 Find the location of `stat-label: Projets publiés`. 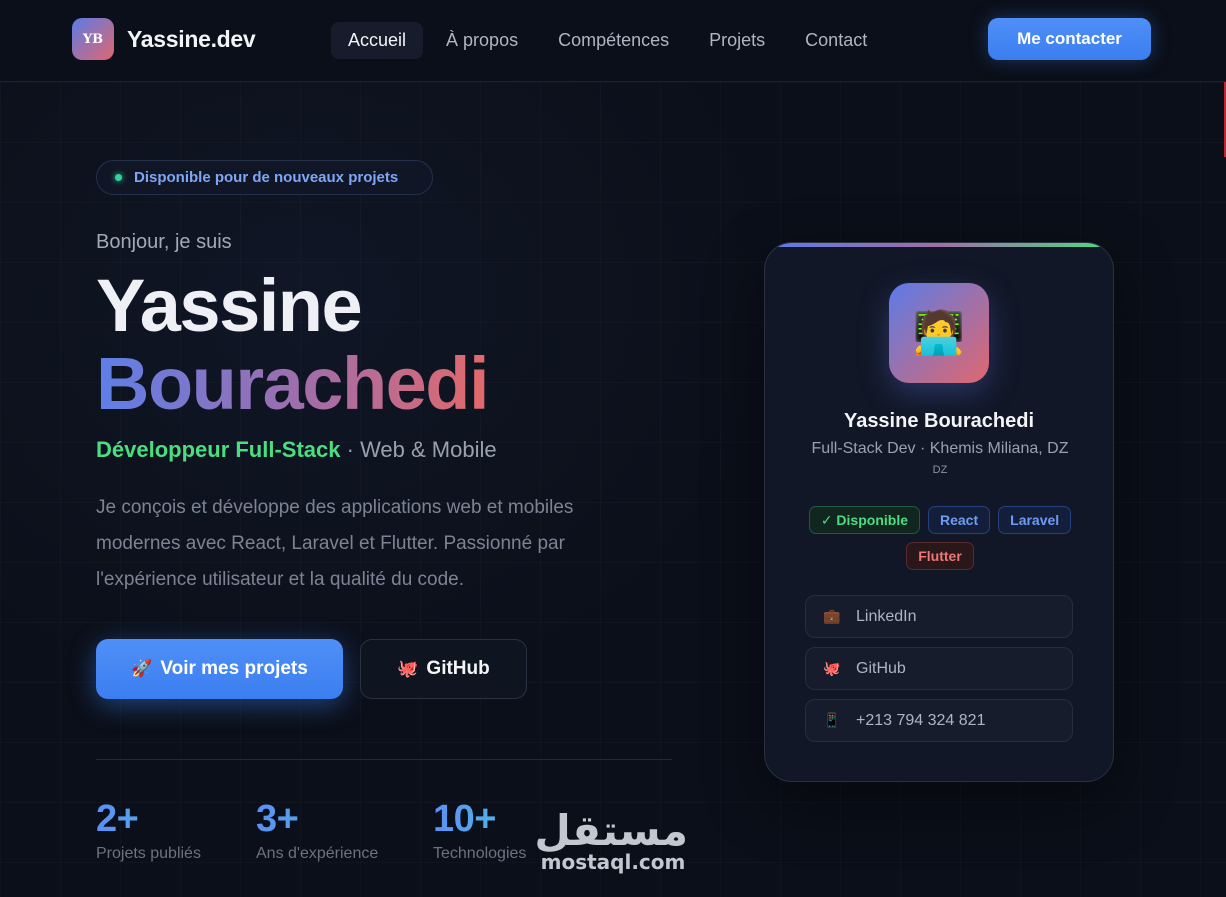

stat-label: Projets publiés is located at coordinates (148, 853).